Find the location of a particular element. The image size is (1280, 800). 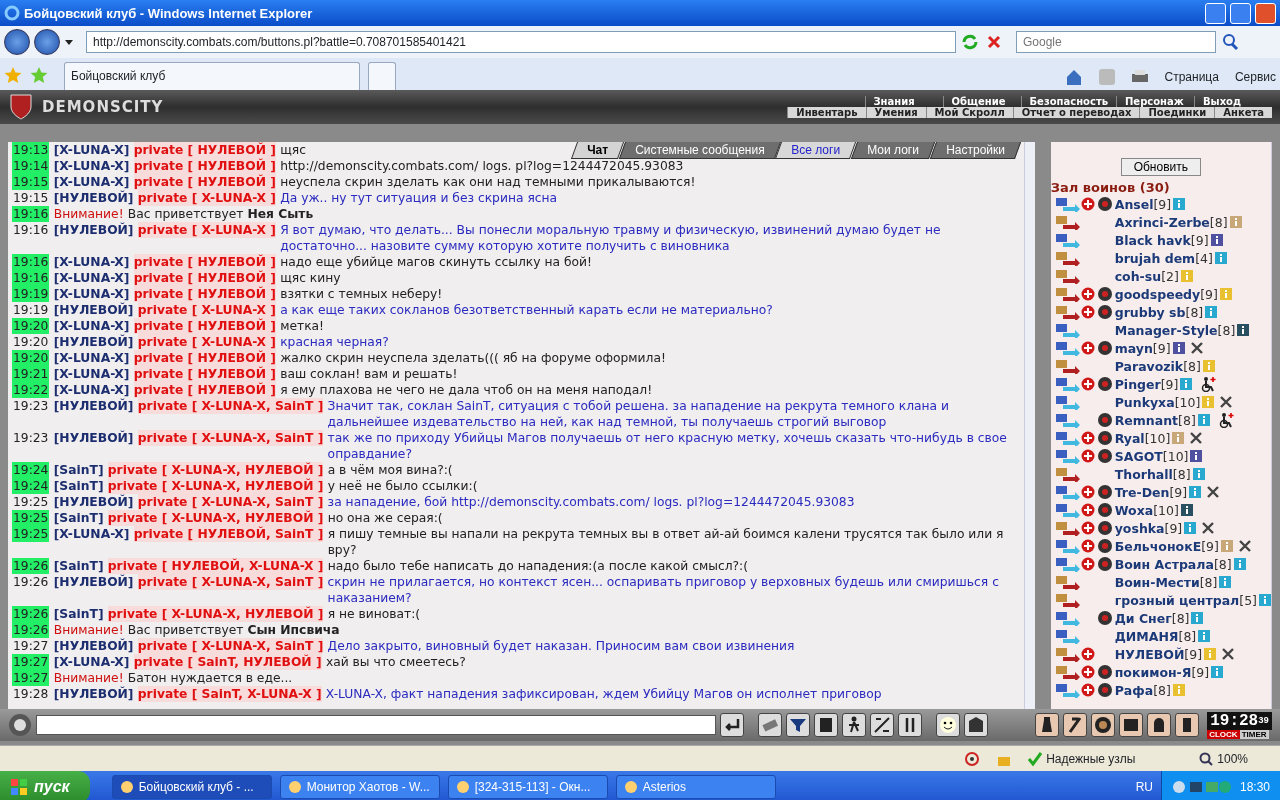

close-button is located at coordinates (1265, 13).